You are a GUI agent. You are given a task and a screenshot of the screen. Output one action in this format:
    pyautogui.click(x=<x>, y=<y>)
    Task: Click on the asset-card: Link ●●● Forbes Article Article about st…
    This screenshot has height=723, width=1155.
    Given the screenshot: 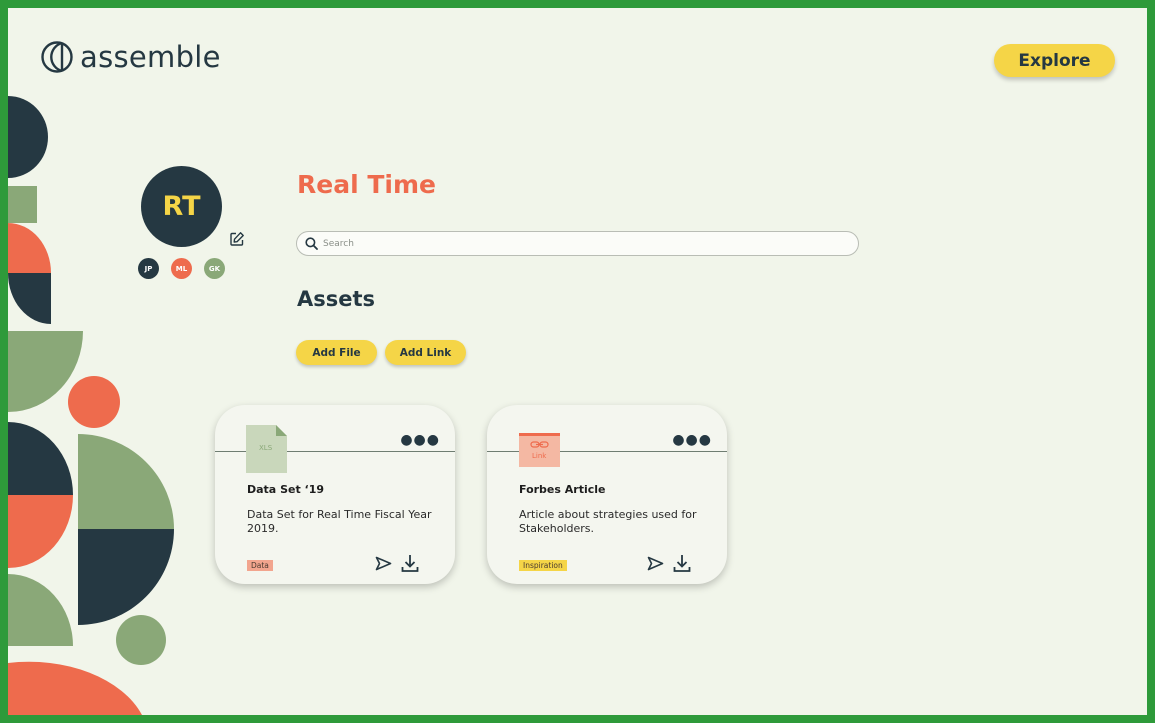 What is the action you would take?
    pyautogui.click(x=607, y=494)
    